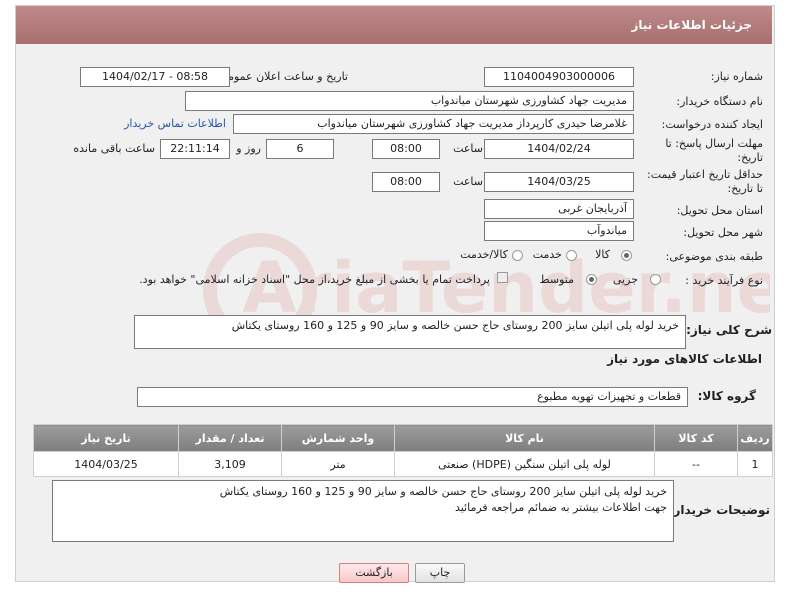 This screenshot has height=598, width=788. I want to click on col-item-code: کد کالا, so click(696, 438).